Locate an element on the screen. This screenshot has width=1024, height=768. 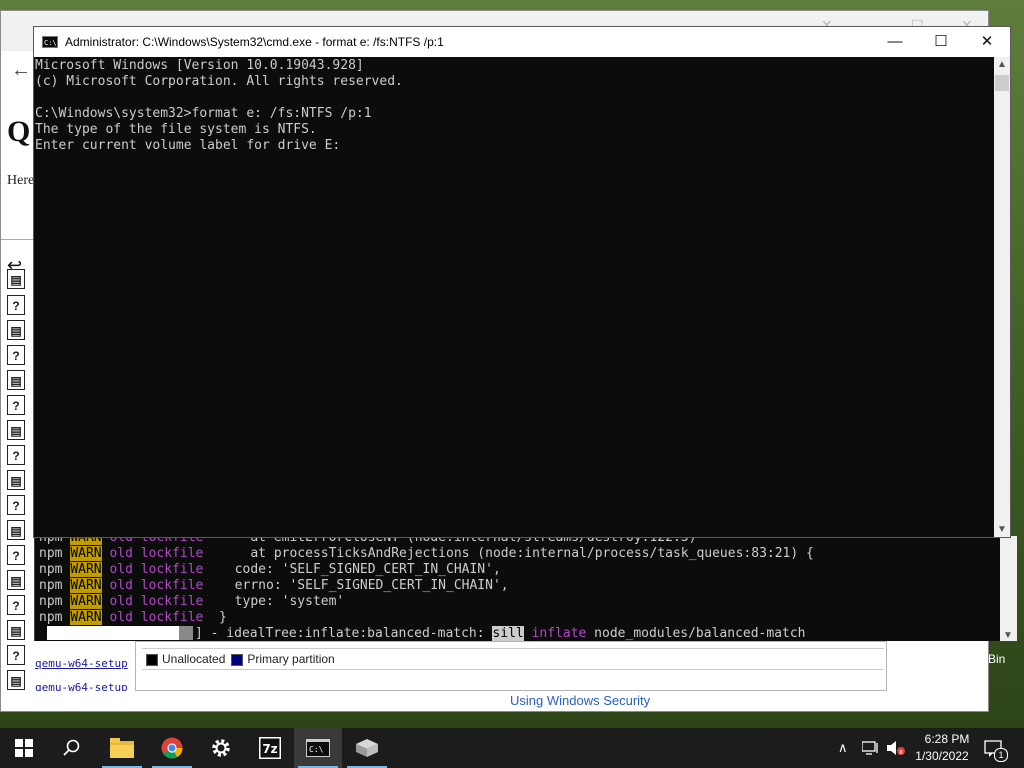
7zip-icon: 7z is located at coordinates (270, 748).